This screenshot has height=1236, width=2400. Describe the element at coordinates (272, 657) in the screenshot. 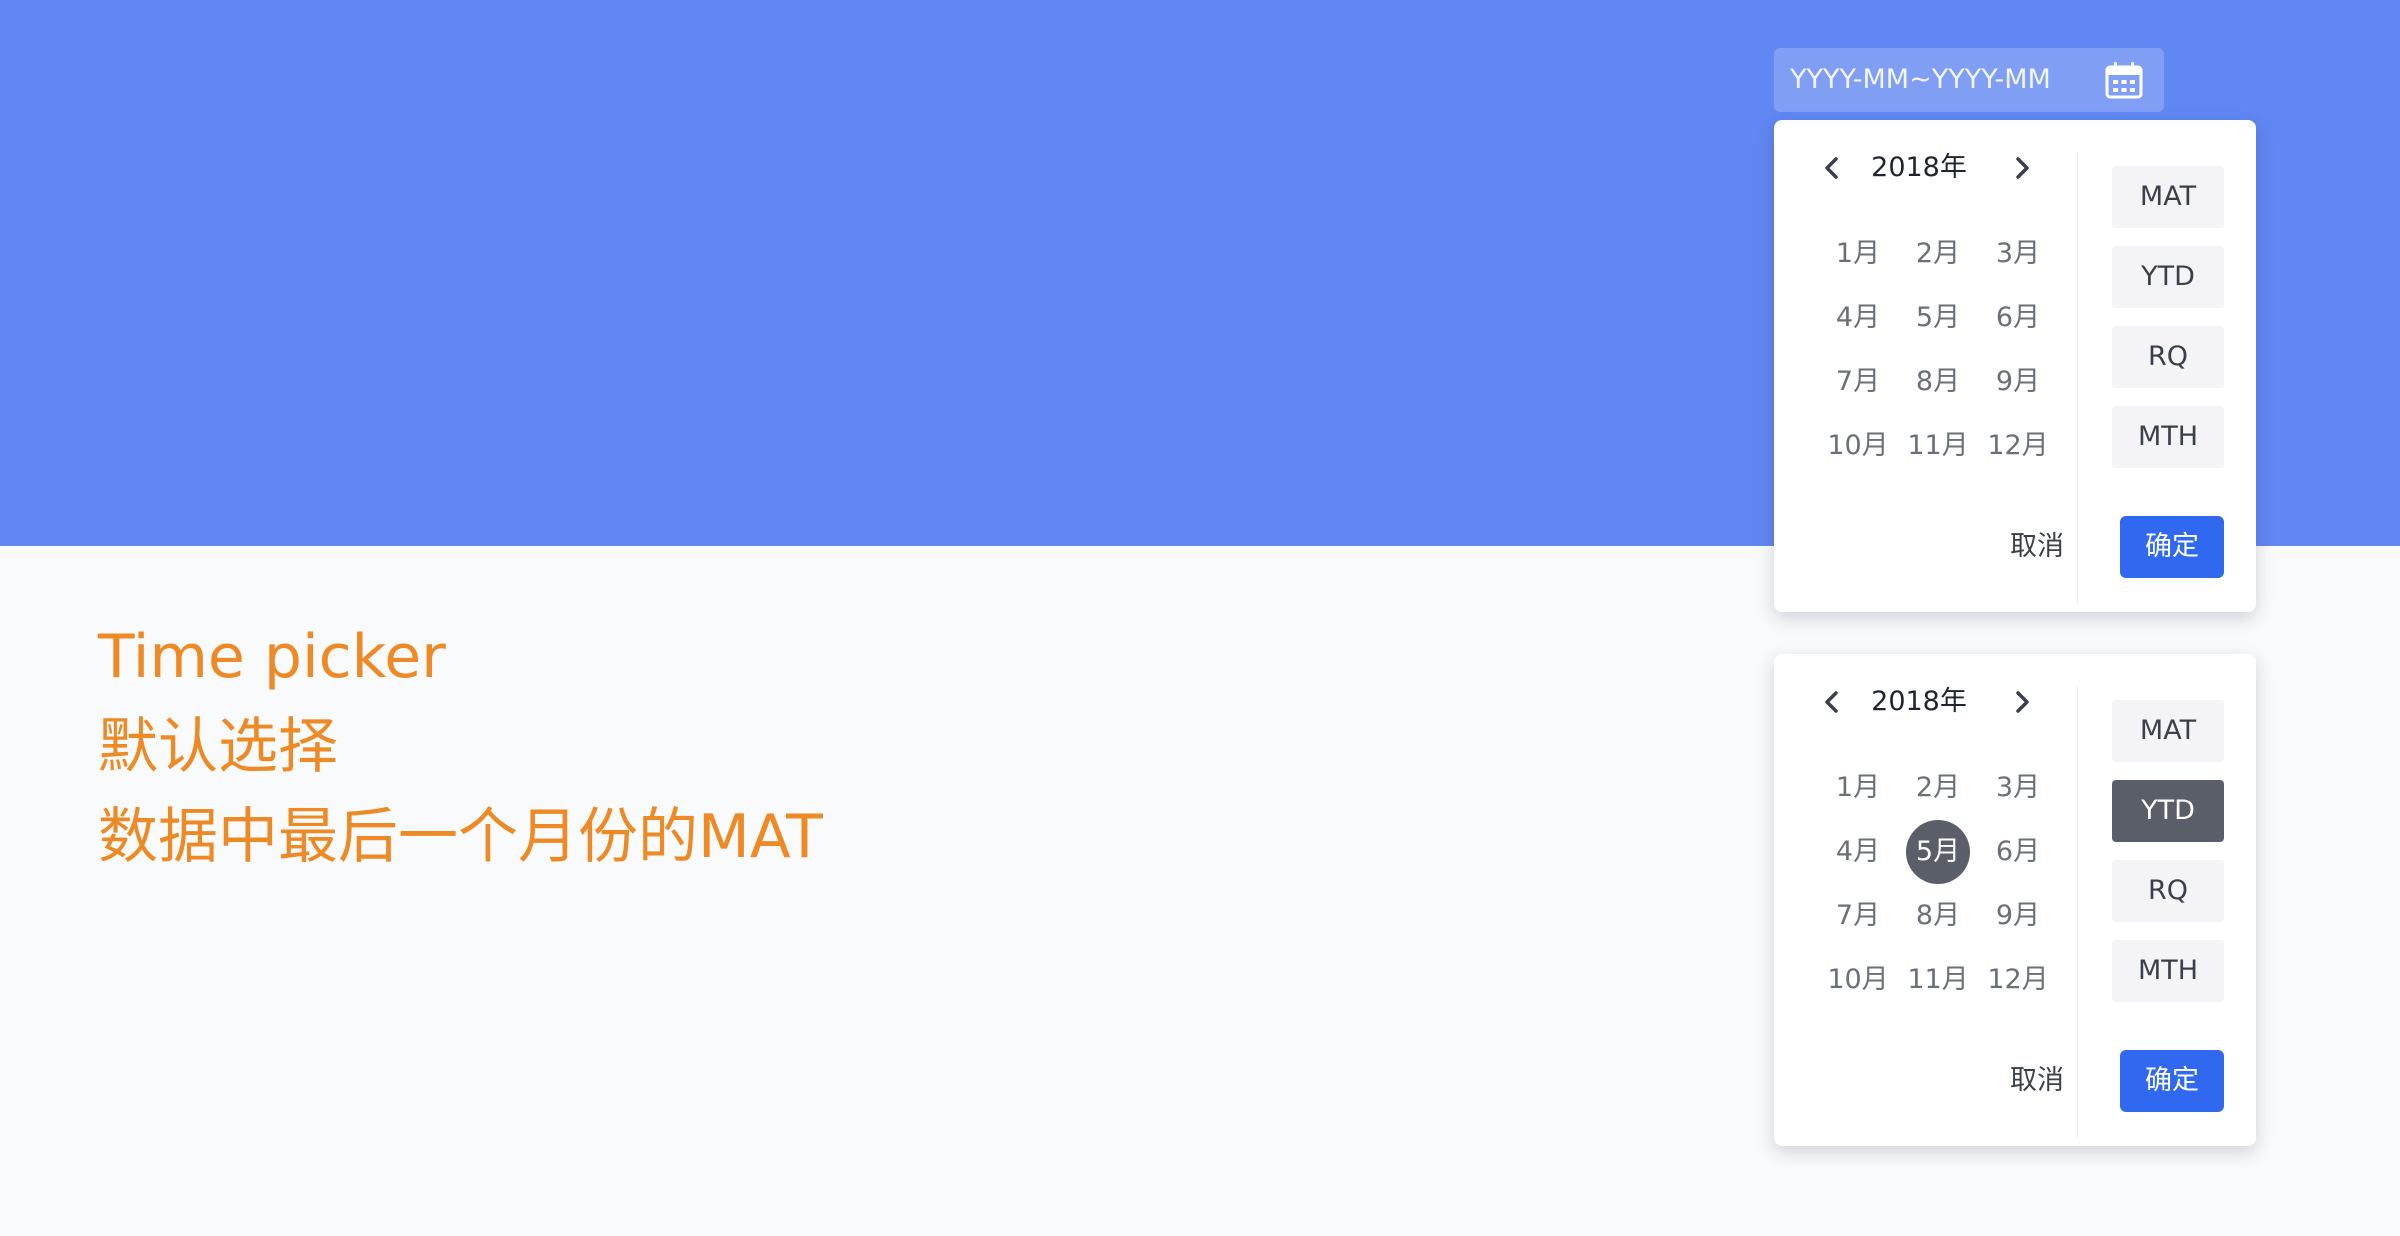

I see `caption-title: Time picker` at that location.